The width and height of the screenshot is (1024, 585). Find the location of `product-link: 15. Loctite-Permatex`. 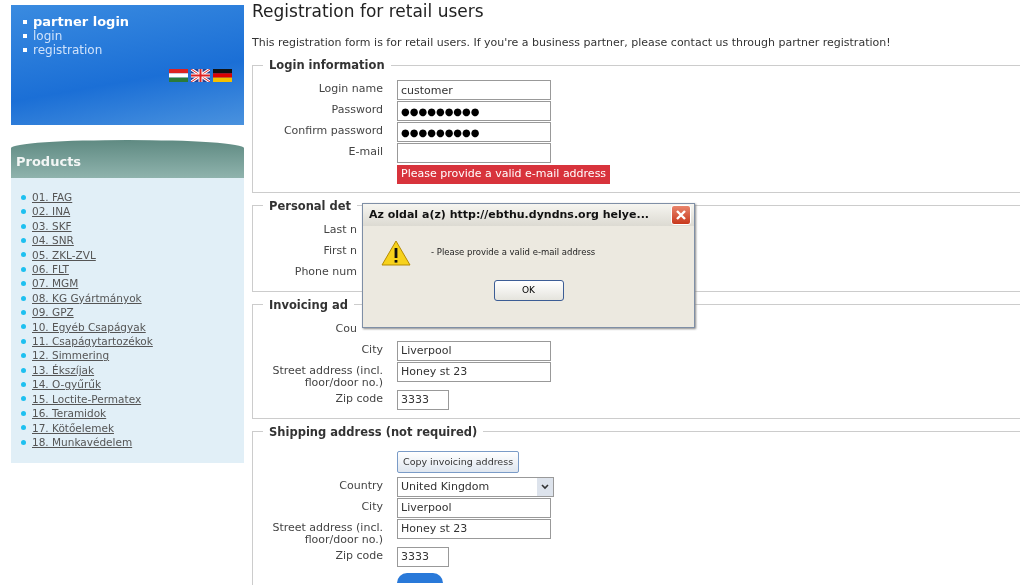

product-link: 15. Loctite-Permatex is located at coordinates (87, 399).